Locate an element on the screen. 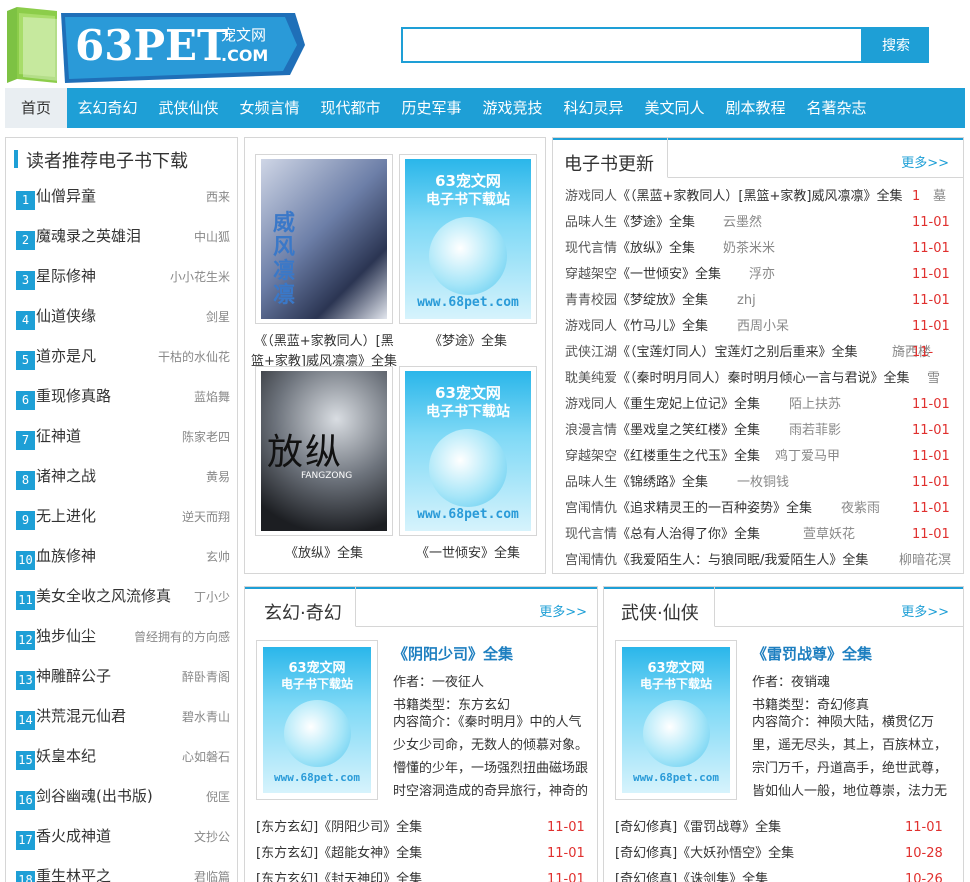 This screenshot has width=970, height=882. section-book-link: [奇幻修真]《诛剑集》全集 is located at coordinates (691, 877).